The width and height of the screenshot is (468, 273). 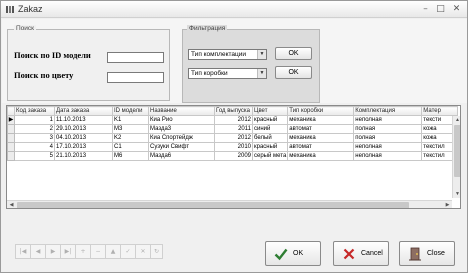 I want to click on column-header: Матер, so click(x=440, y=111).